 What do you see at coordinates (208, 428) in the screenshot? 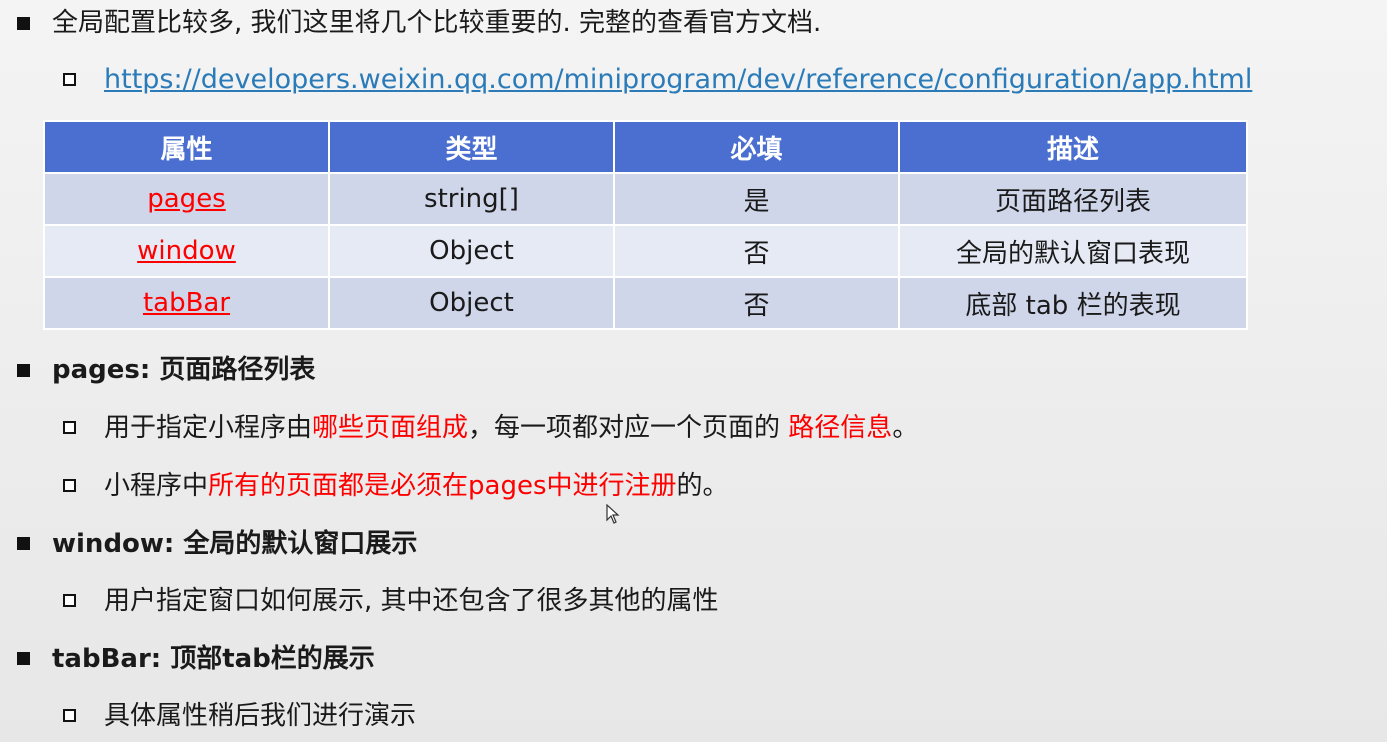
I see `text-span: 用于指定小程序由` at bounding box center [208, 428].